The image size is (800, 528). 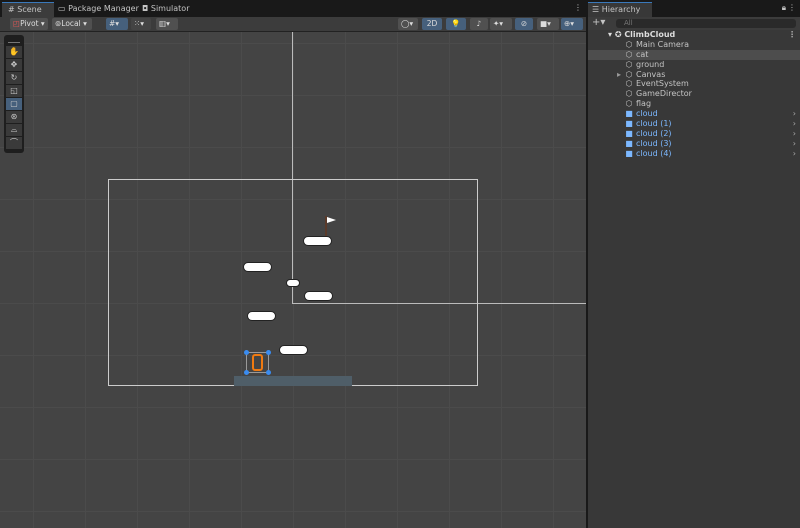 I want to click on item-label: cloud (3), so click(x=654, y=143).